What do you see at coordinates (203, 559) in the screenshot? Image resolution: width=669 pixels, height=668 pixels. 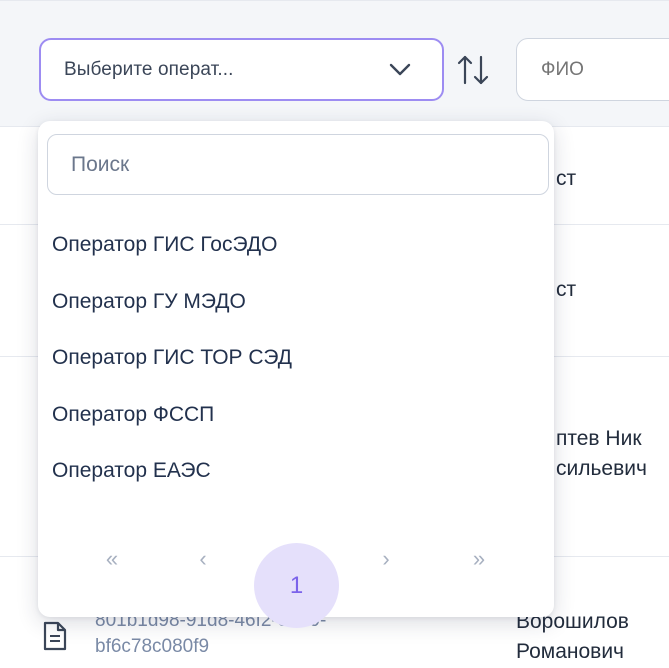 I see `pagination-prev-button: ‹` at bounding box center [203, 559].